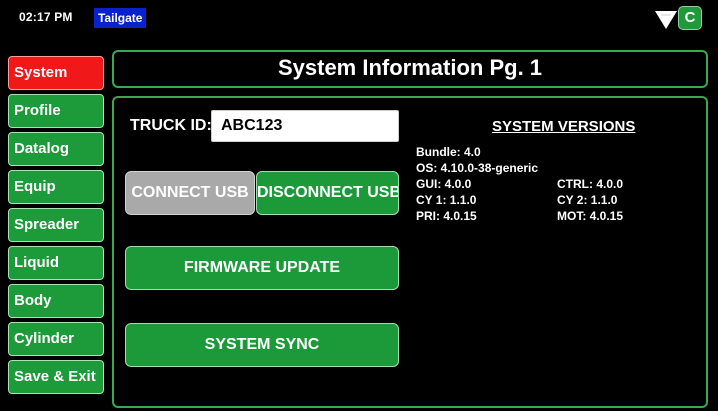  Describe the element at coordinates (190, 193) in the screenshot. I see `connect-usb-button: CONNECT USB` at that location.